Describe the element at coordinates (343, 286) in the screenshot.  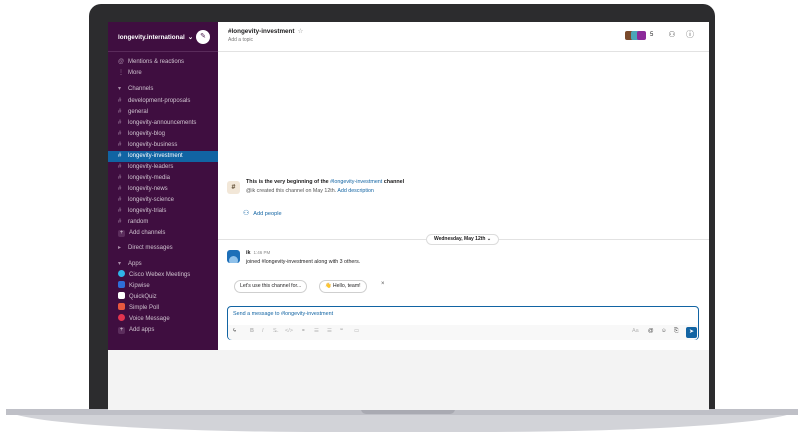
I see `suggestion-chip: 👋 Hello, team!` at that location.